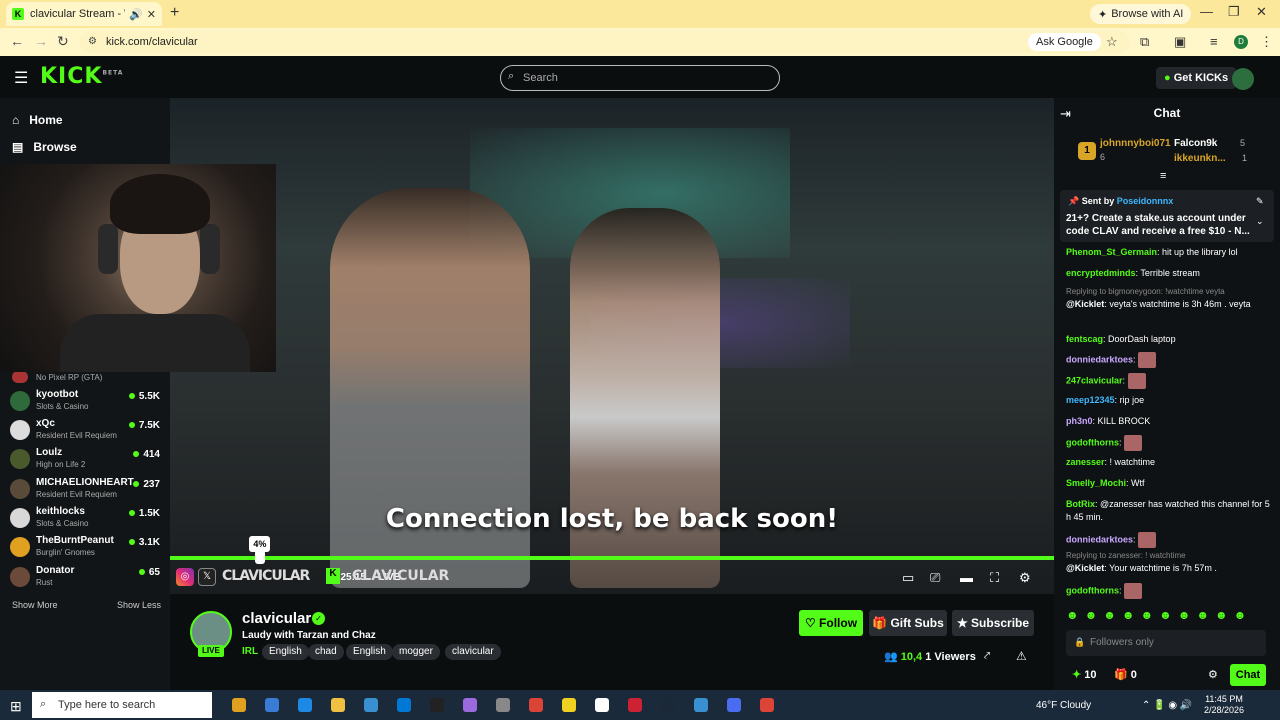 Image resolution: width=1280 pixels, height=720 pixels. I want to click on stream-category: IRL, so click(250, 651).